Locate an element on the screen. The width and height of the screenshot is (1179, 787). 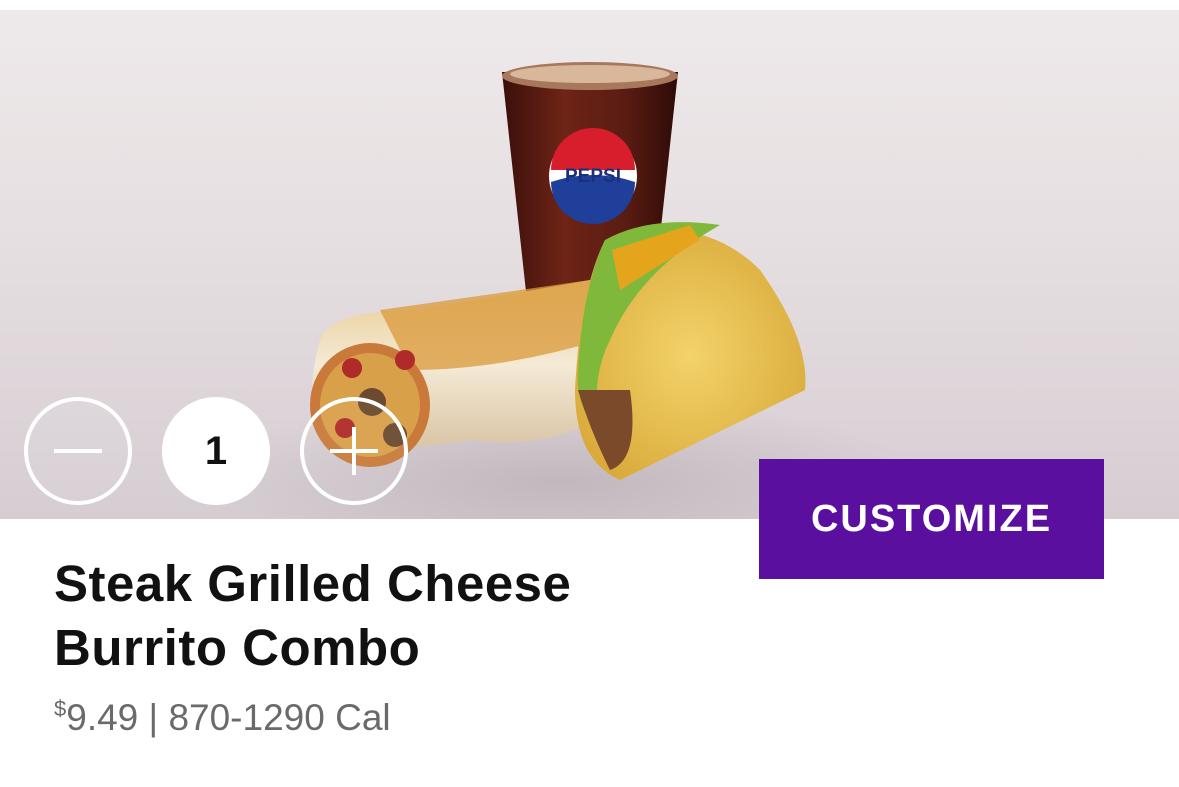
product-title-line1: Steak Grilled Cheese is located at coordinates (313, 583).